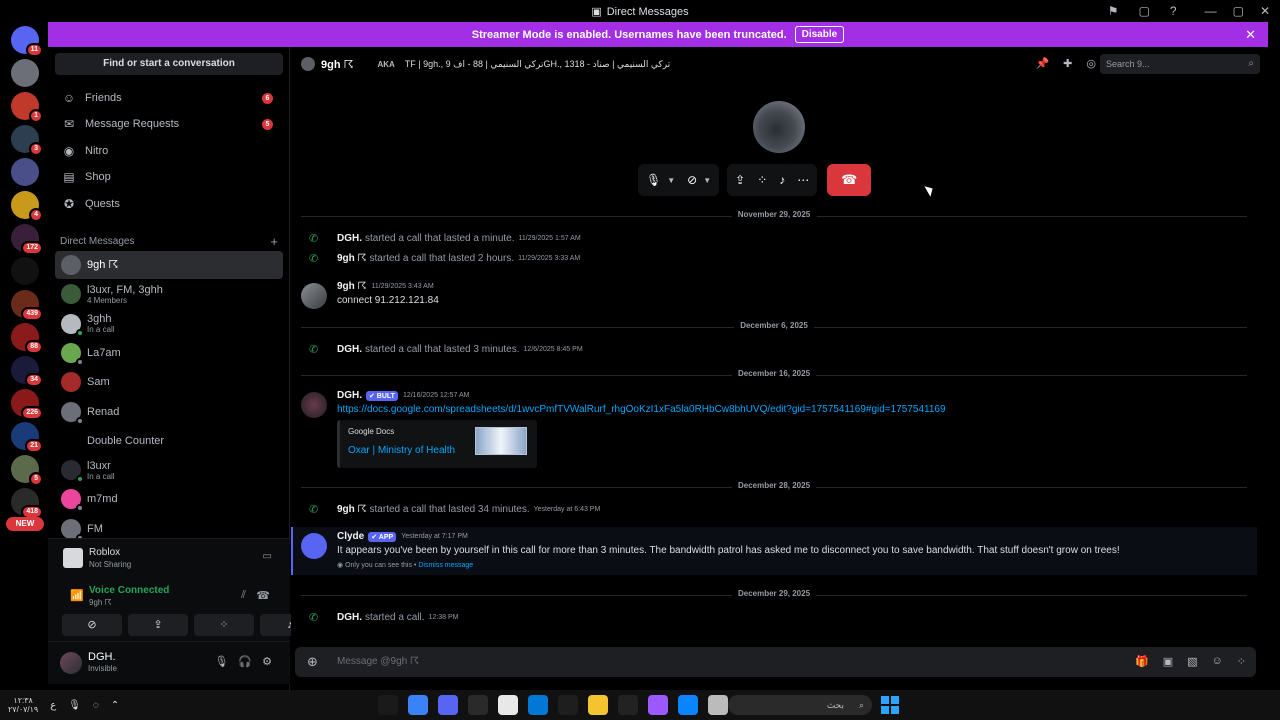 The image size is (1280, 720). I want to click on language-icon: ع, so click(53, 705).